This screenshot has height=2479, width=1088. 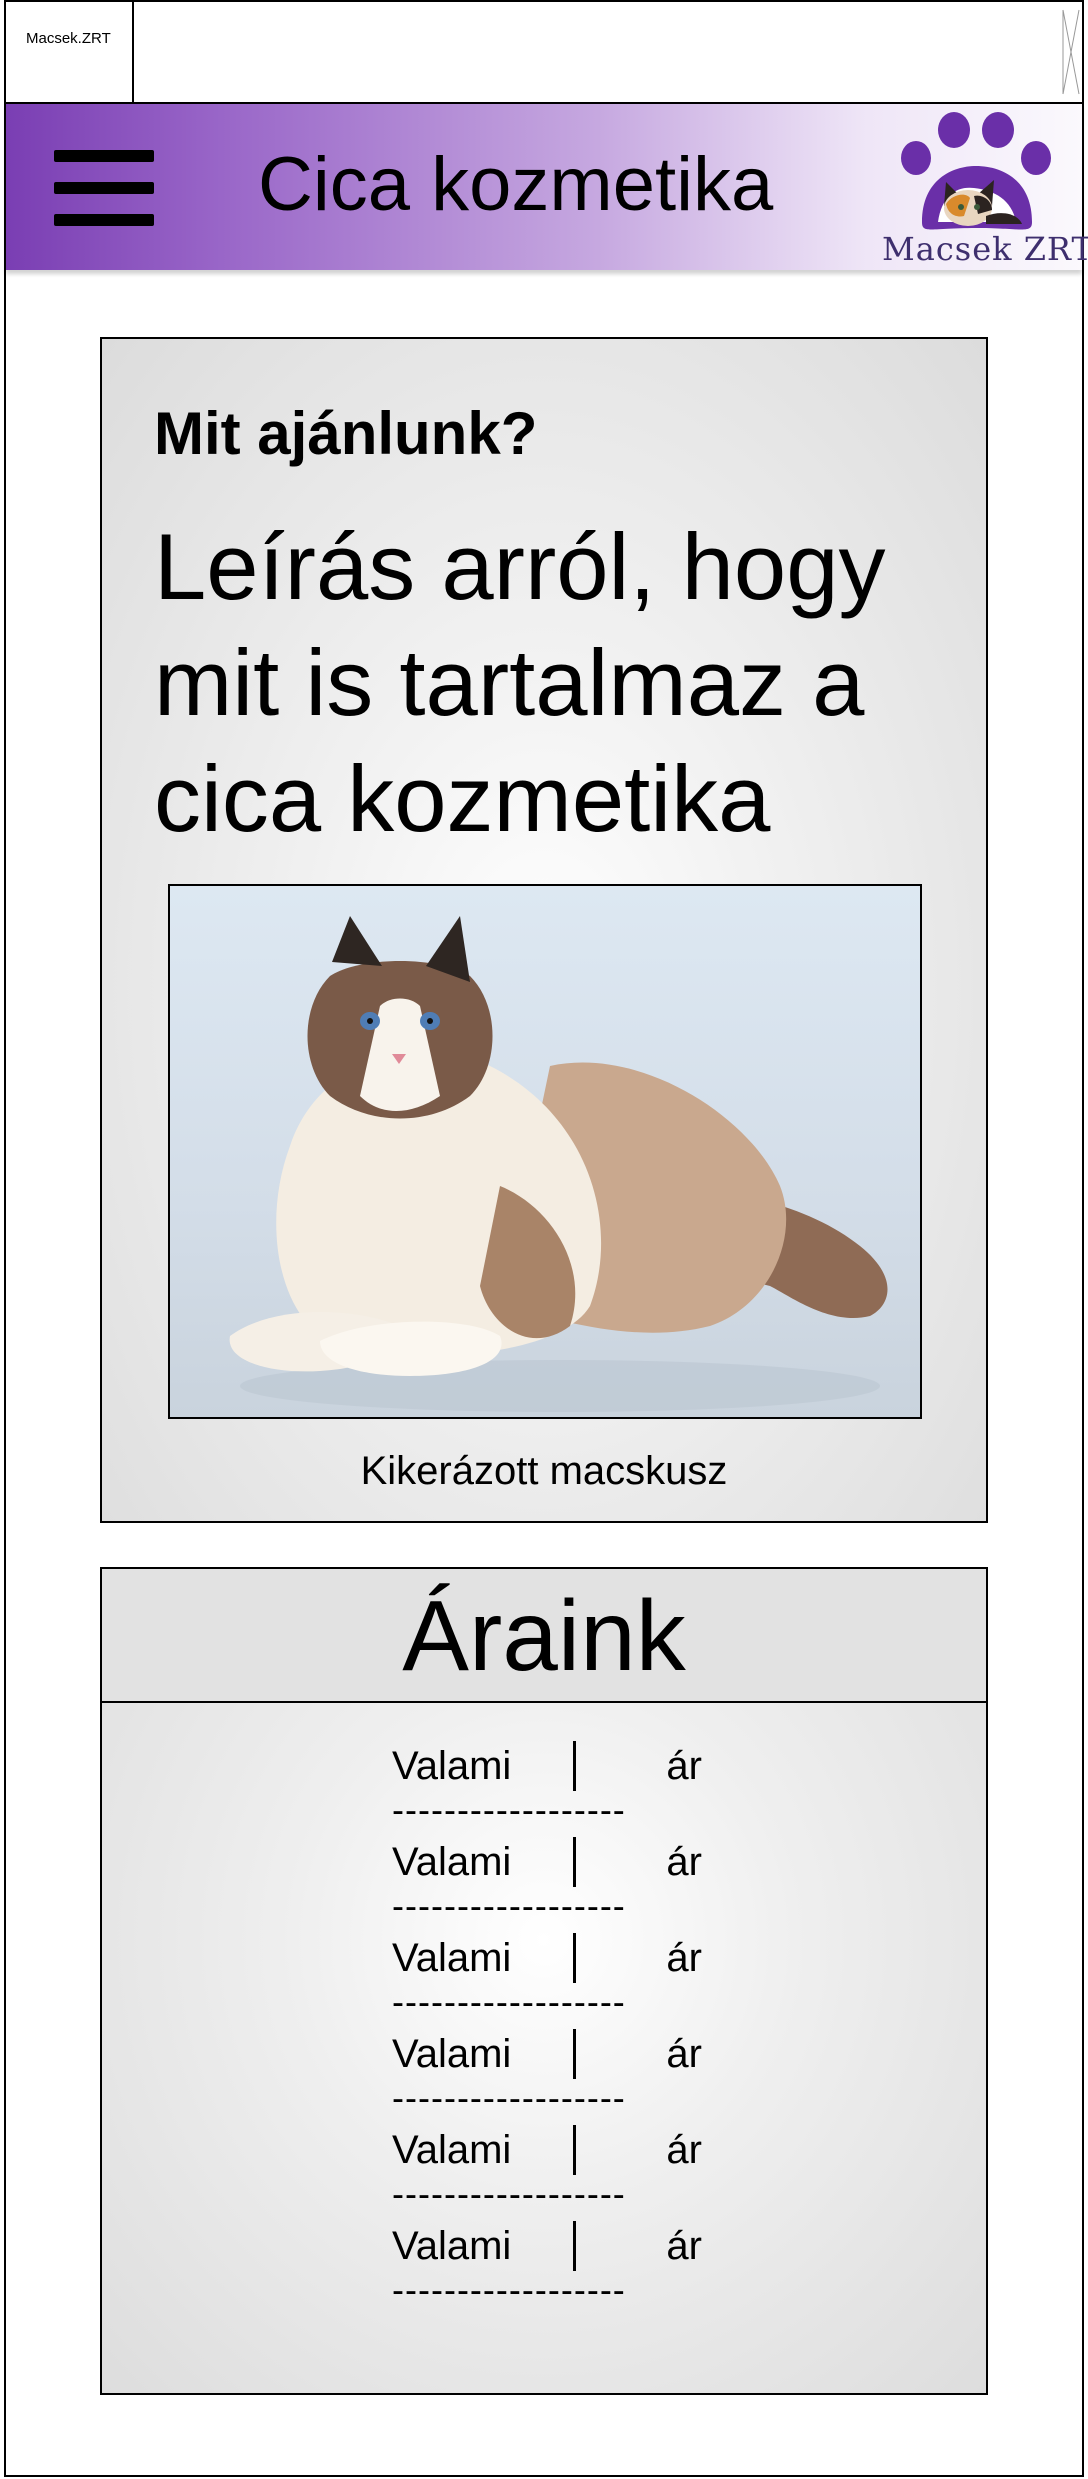 I want to click on tab-label: Macsek.ZRT, so click(x=68, y=38).